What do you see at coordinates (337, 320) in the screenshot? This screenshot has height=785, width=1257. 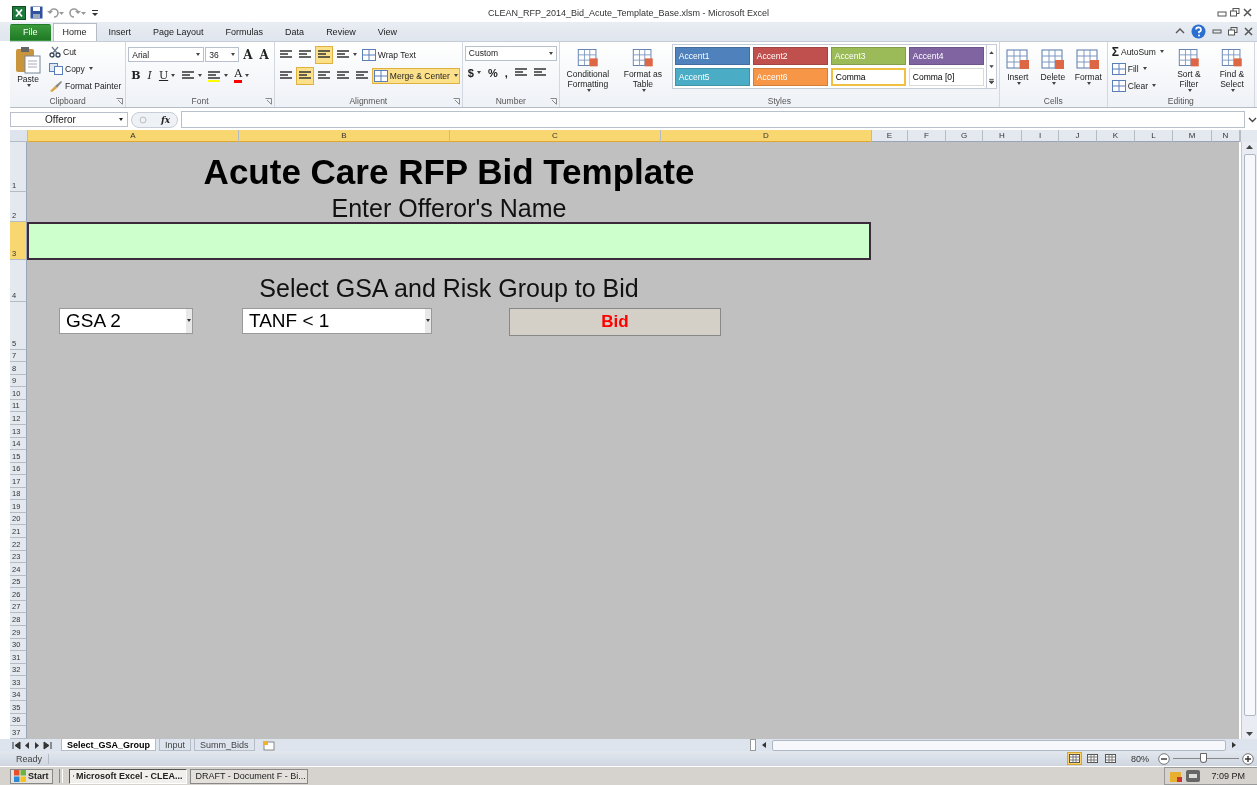 I see `dropdown: TANF < 1` at bounding box center [337, 320].